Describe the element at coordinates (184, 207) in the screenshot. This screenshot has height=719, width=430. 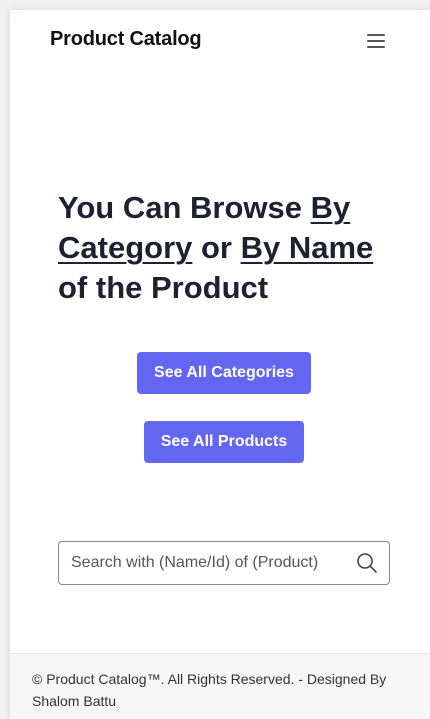
I see `hero-text-1: You Can Browse` at that location.